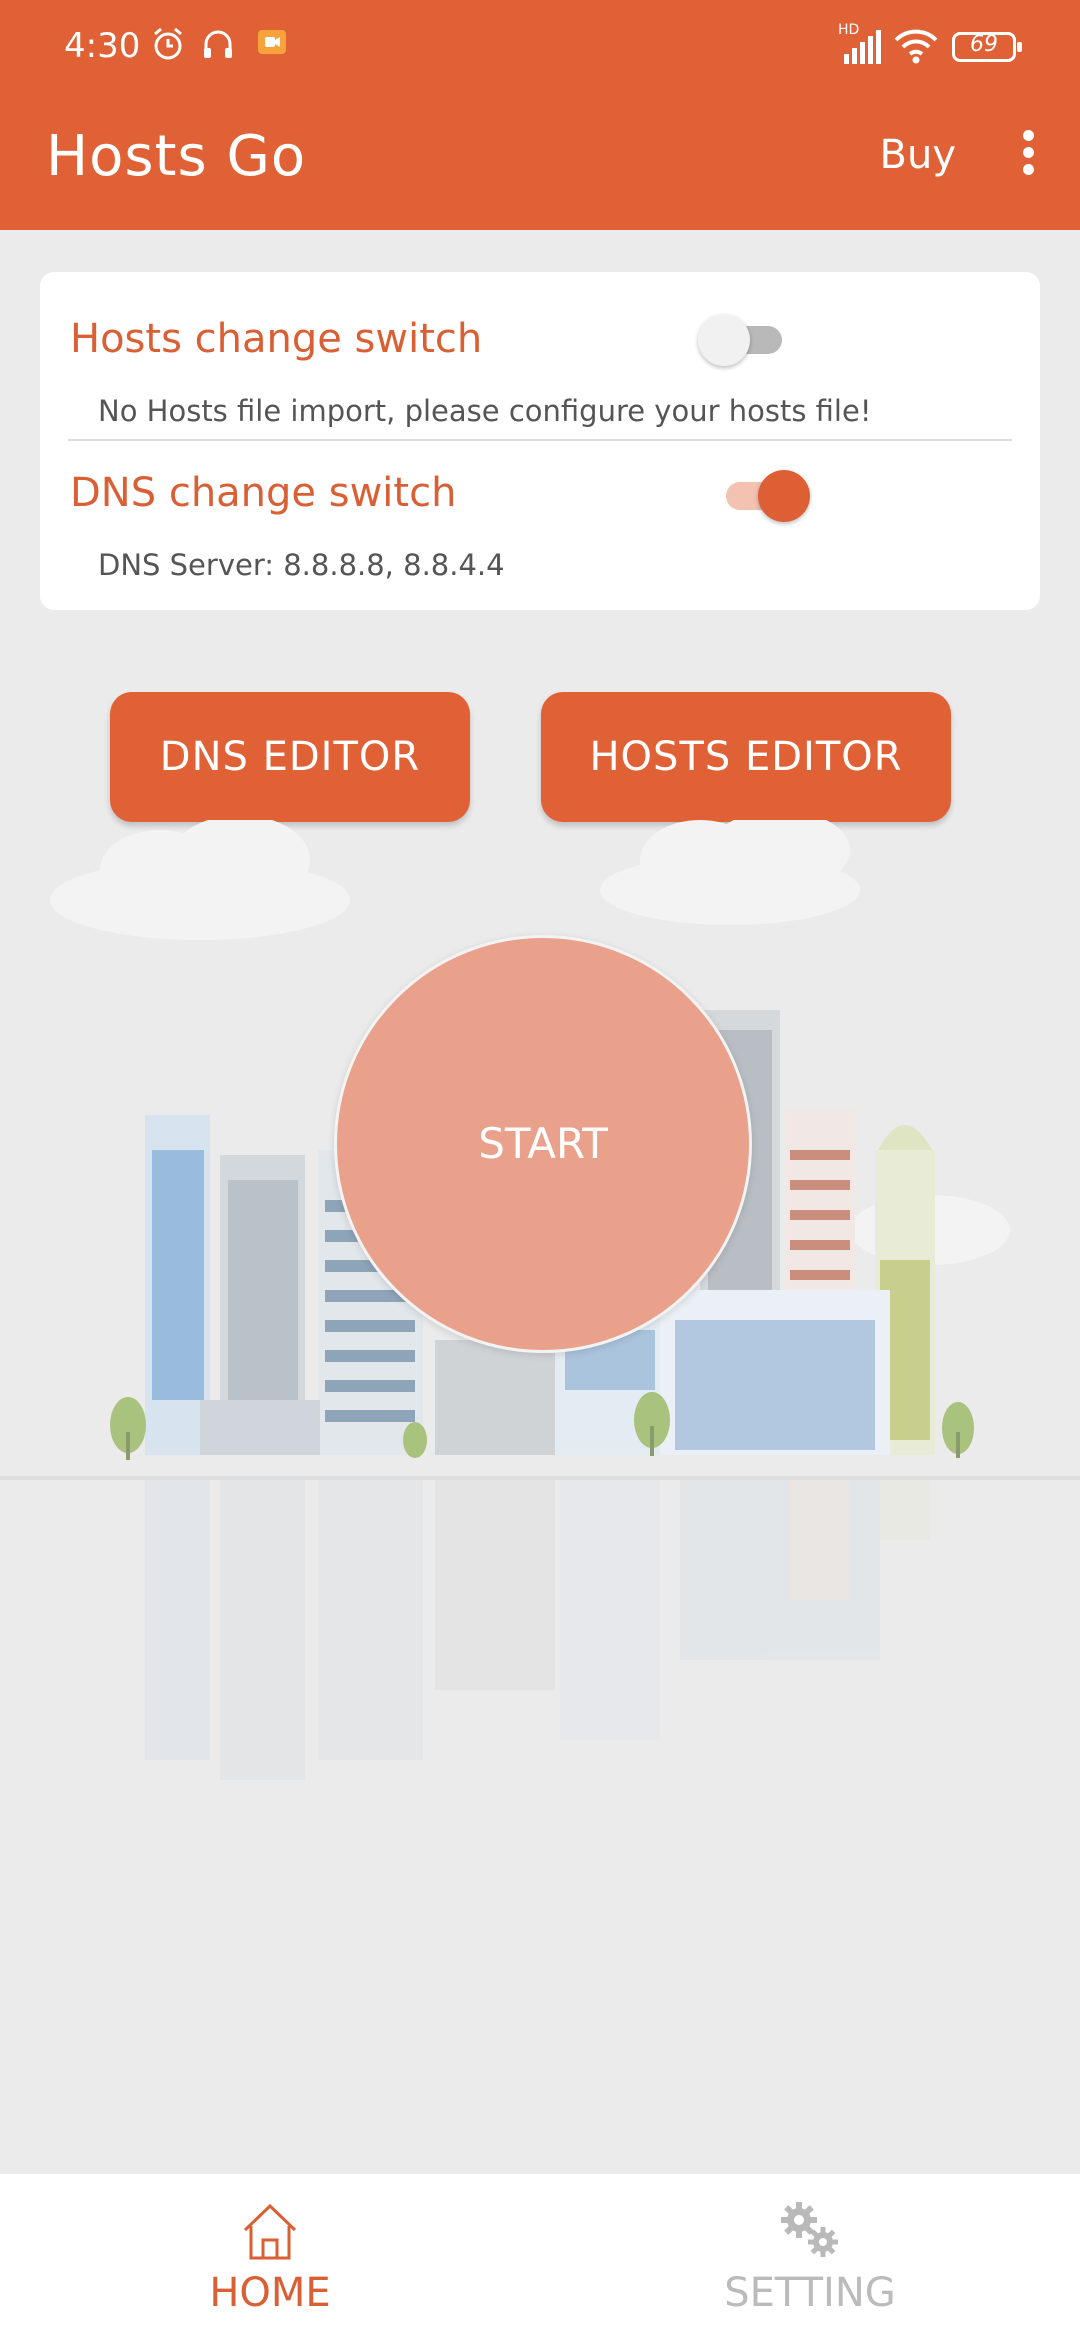 This screenshot has height=2340, width=1080. What do you see at coordinates (540, 163) in the screenshot?
I see `app-bar: Hosts Go Buy` at bounding box center [540, 163].